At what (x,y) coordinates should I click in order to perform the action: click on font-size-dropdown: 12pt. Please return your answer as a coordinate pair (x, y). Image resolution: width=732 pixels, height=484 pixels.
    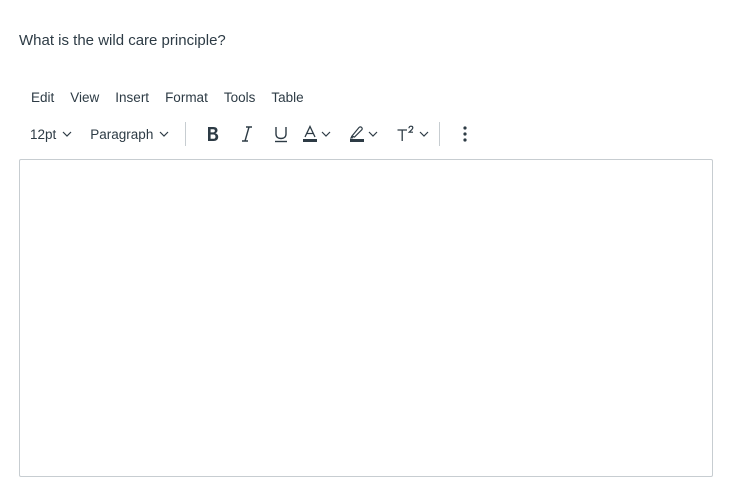
    Looking at the image, I should click on (51, 134).